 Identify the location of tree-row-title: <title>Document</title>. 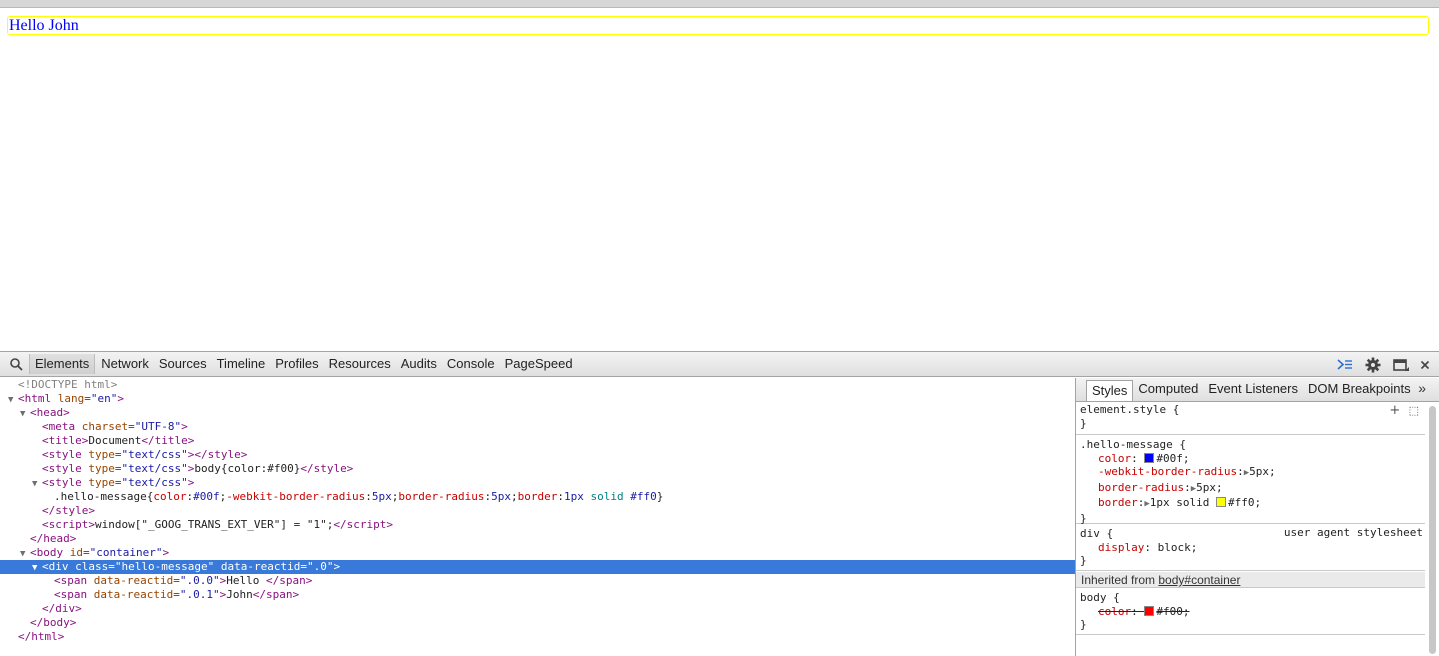
(537, 441).